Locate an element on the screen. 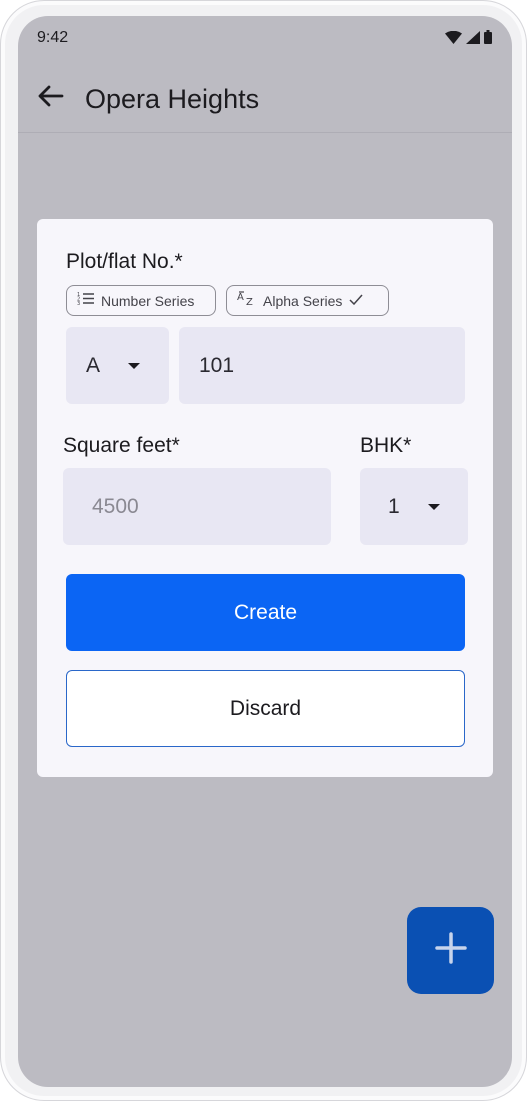 This screenshot has width=527, height=1101. page-title: Opera Heights is located at coordinates (172, 99).